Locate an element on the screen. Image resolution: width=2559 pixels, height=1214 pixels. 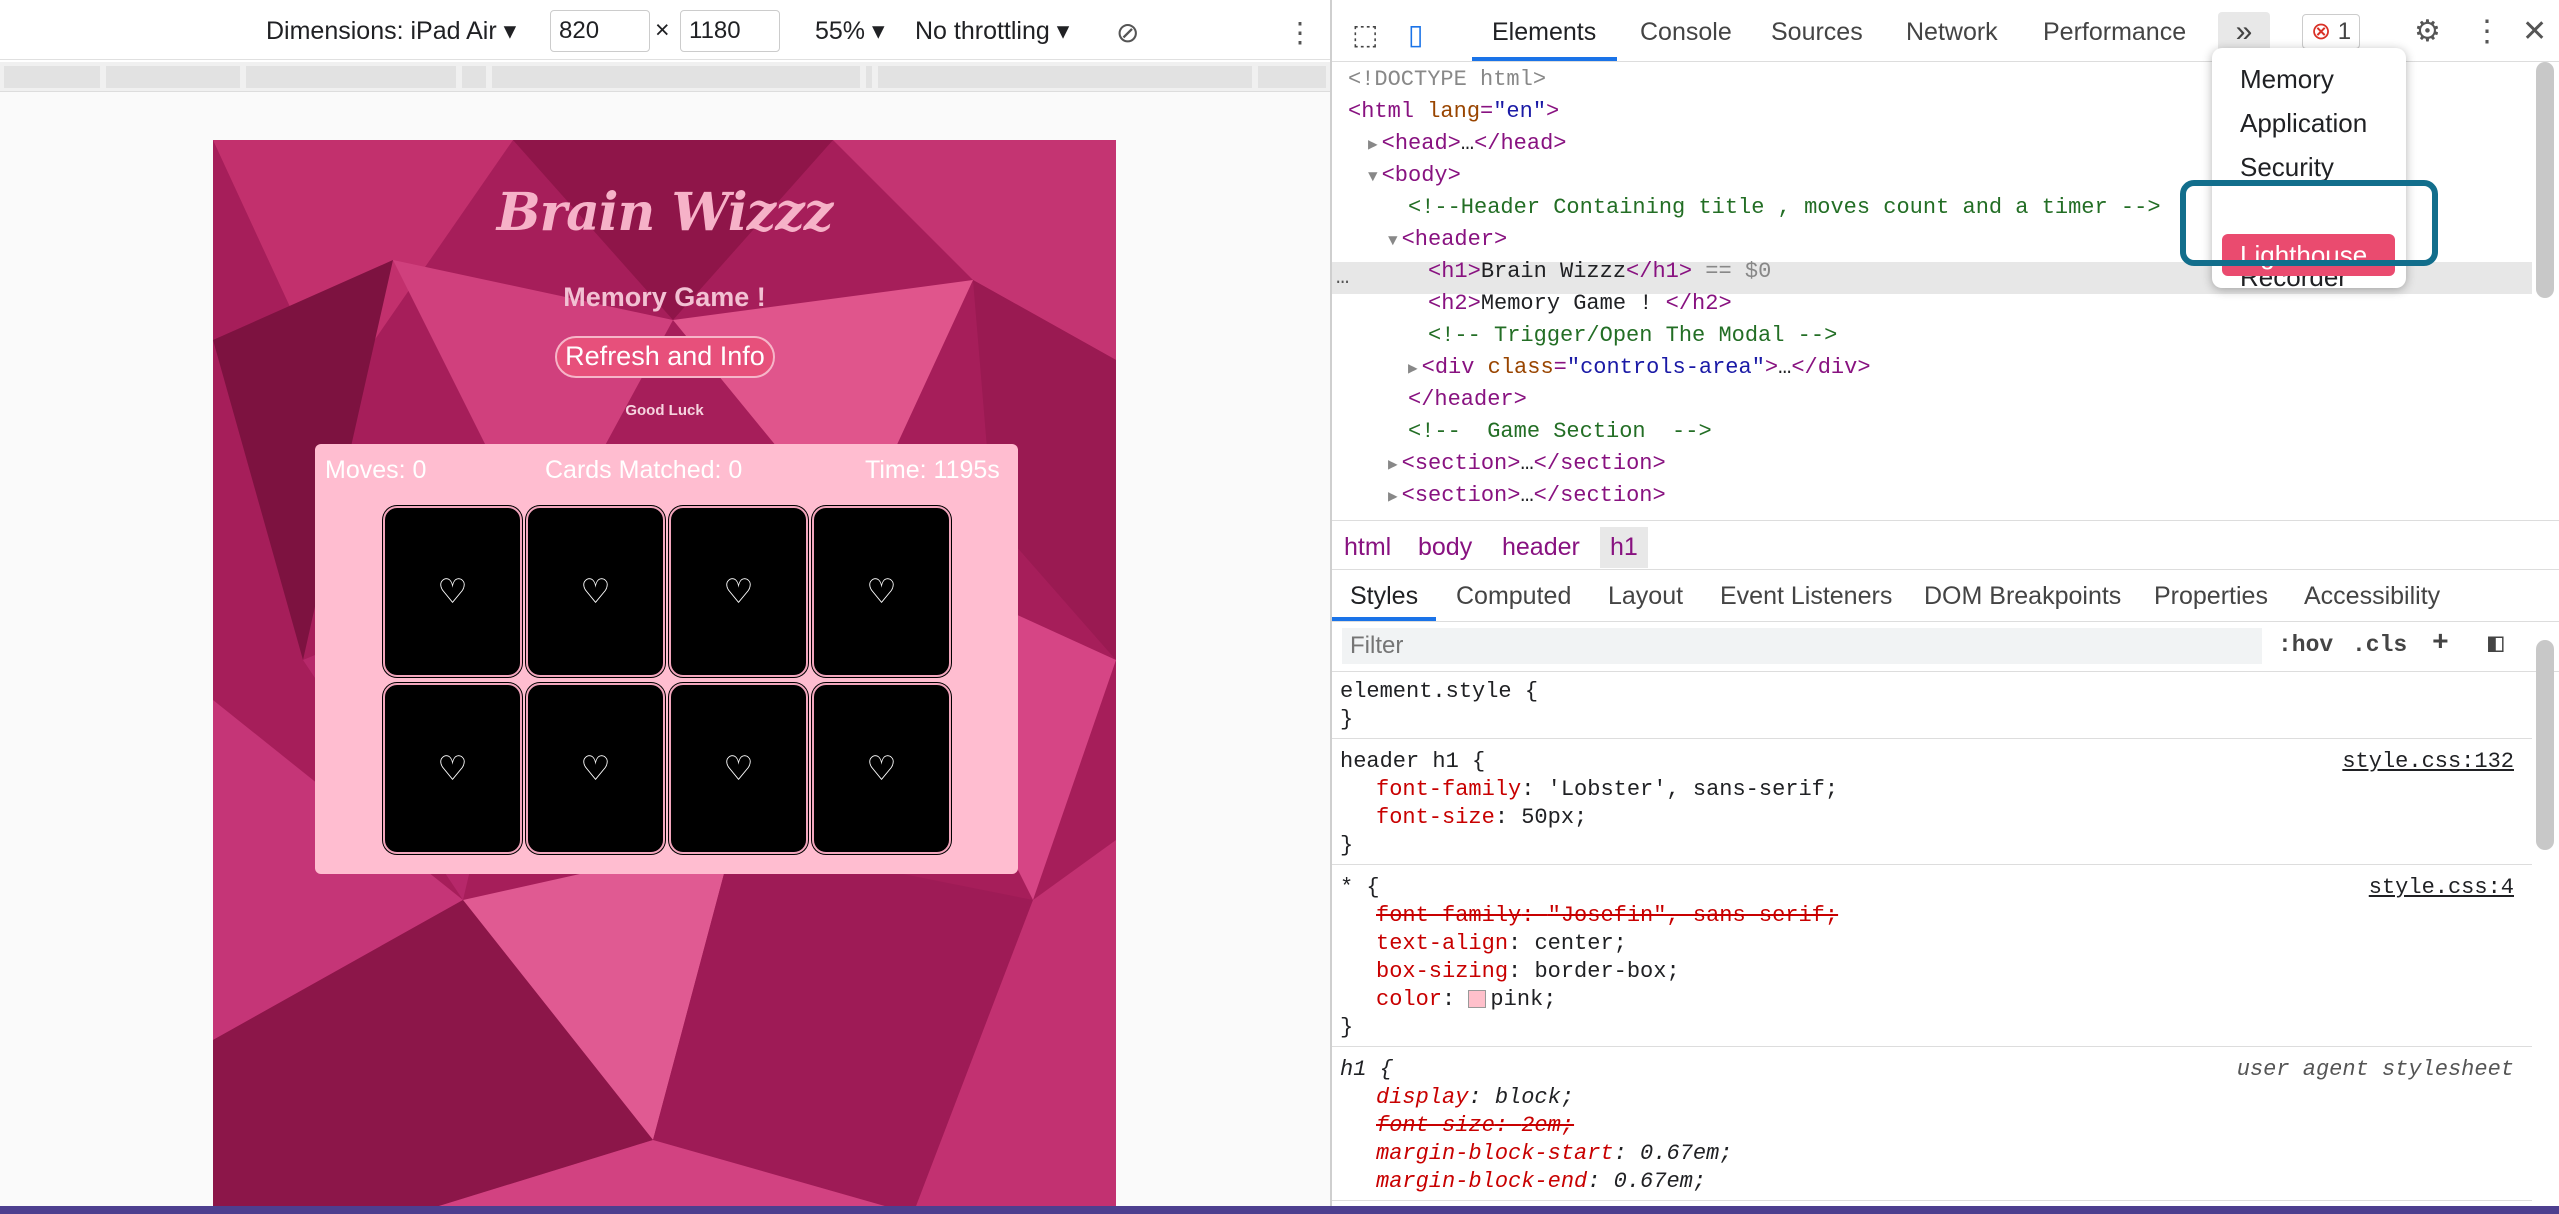
toggle-sidebar-icon: ◧ is located at coordinates (2496, 643).